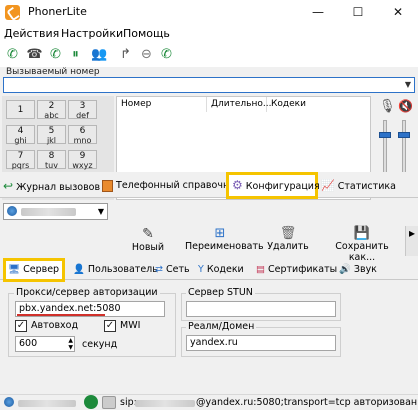 Image resolution: width=418 pixels, height=410 pixels. I want to click on column-header-number: Номер, so click(162, 104).